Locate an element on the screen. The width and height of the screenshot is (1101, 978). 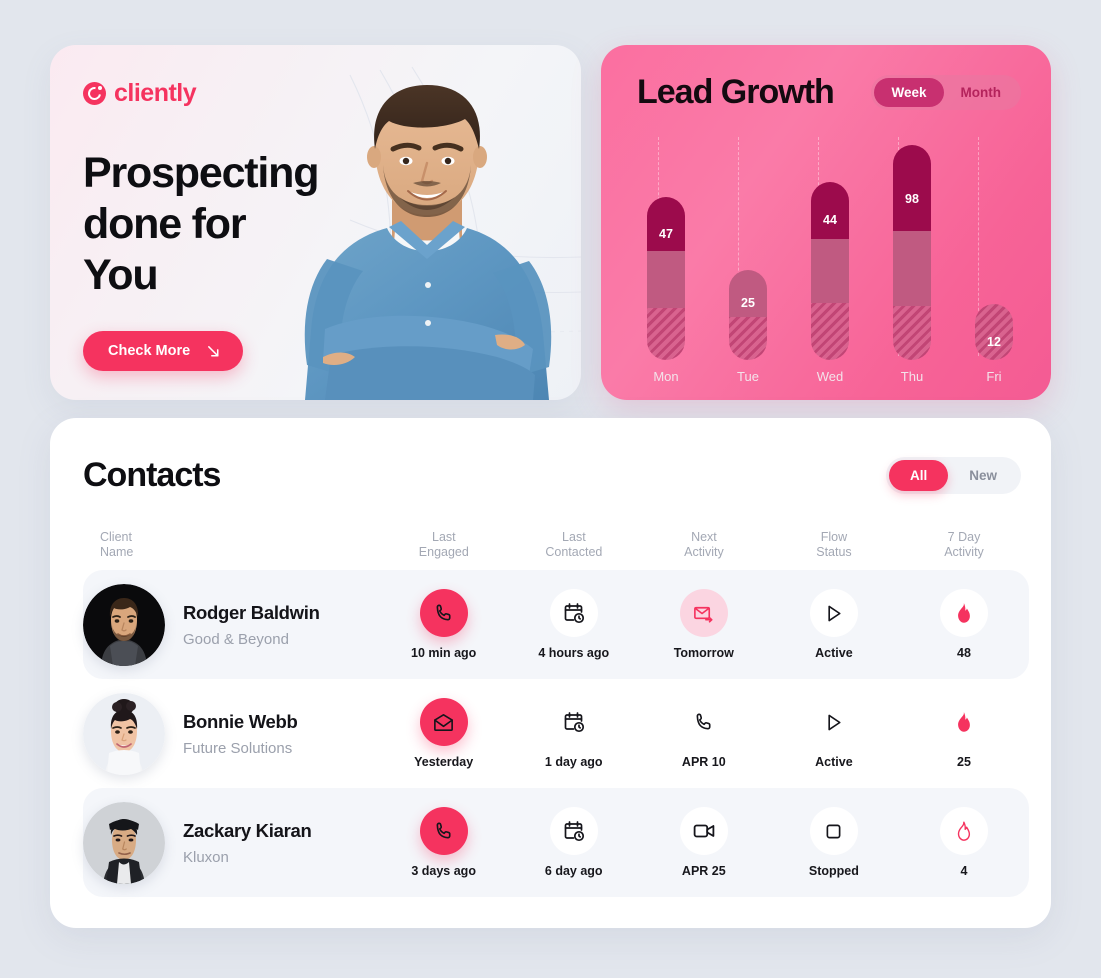
bar-mon: 47 is located at coordinates (666, 278).